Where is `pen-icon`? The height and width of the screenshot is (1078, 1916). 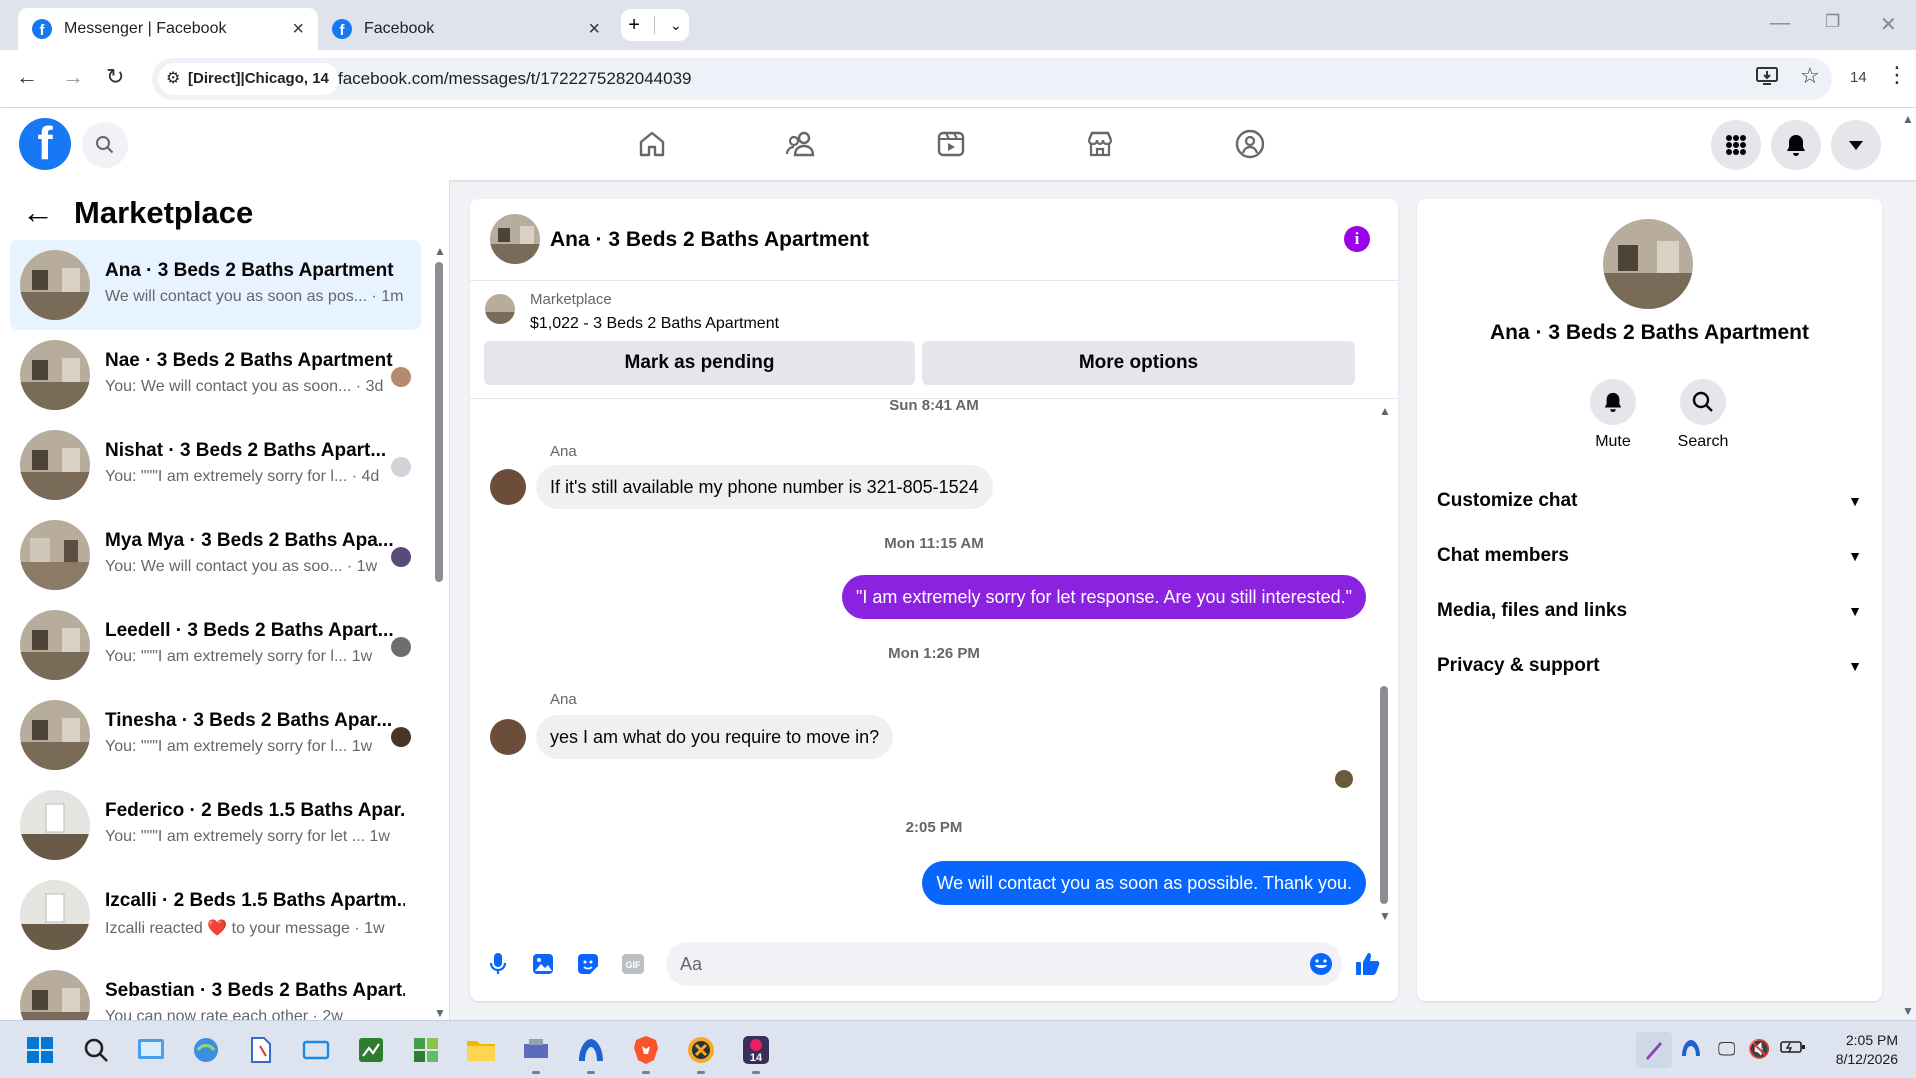
pen-icon is located at coordinates (1654, 1050).